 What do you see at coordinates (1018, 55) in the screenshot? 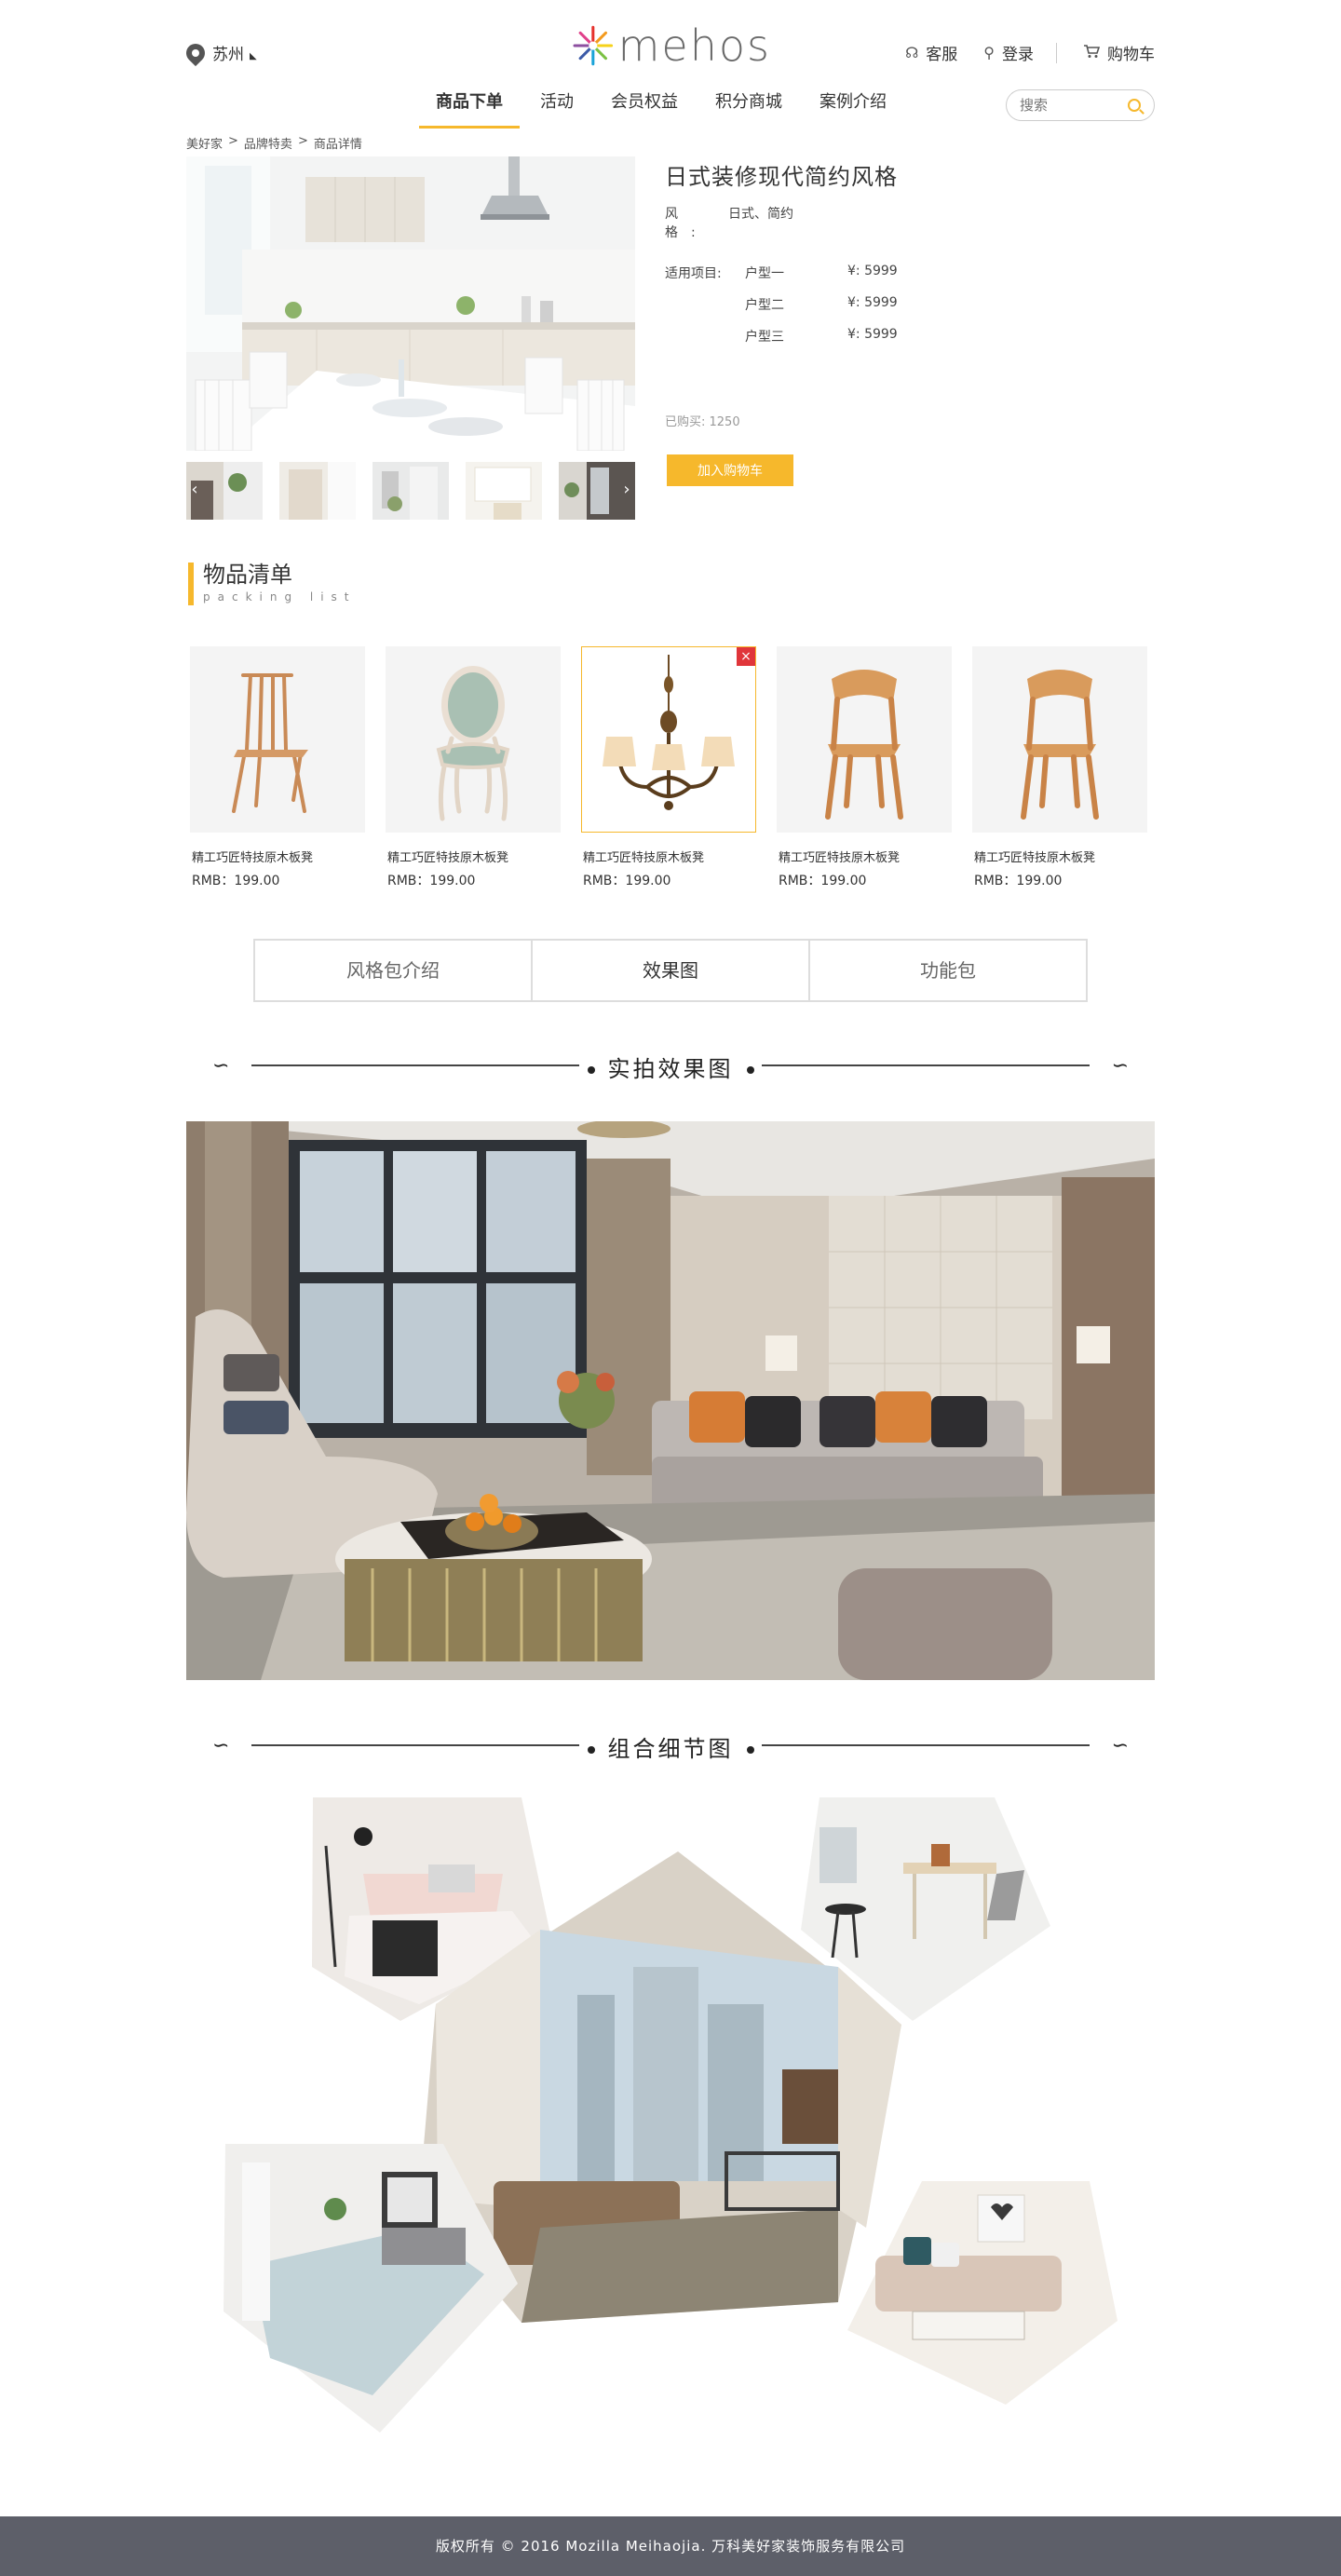
I see `login-label: 登录` at bounding box center [1018, 55].